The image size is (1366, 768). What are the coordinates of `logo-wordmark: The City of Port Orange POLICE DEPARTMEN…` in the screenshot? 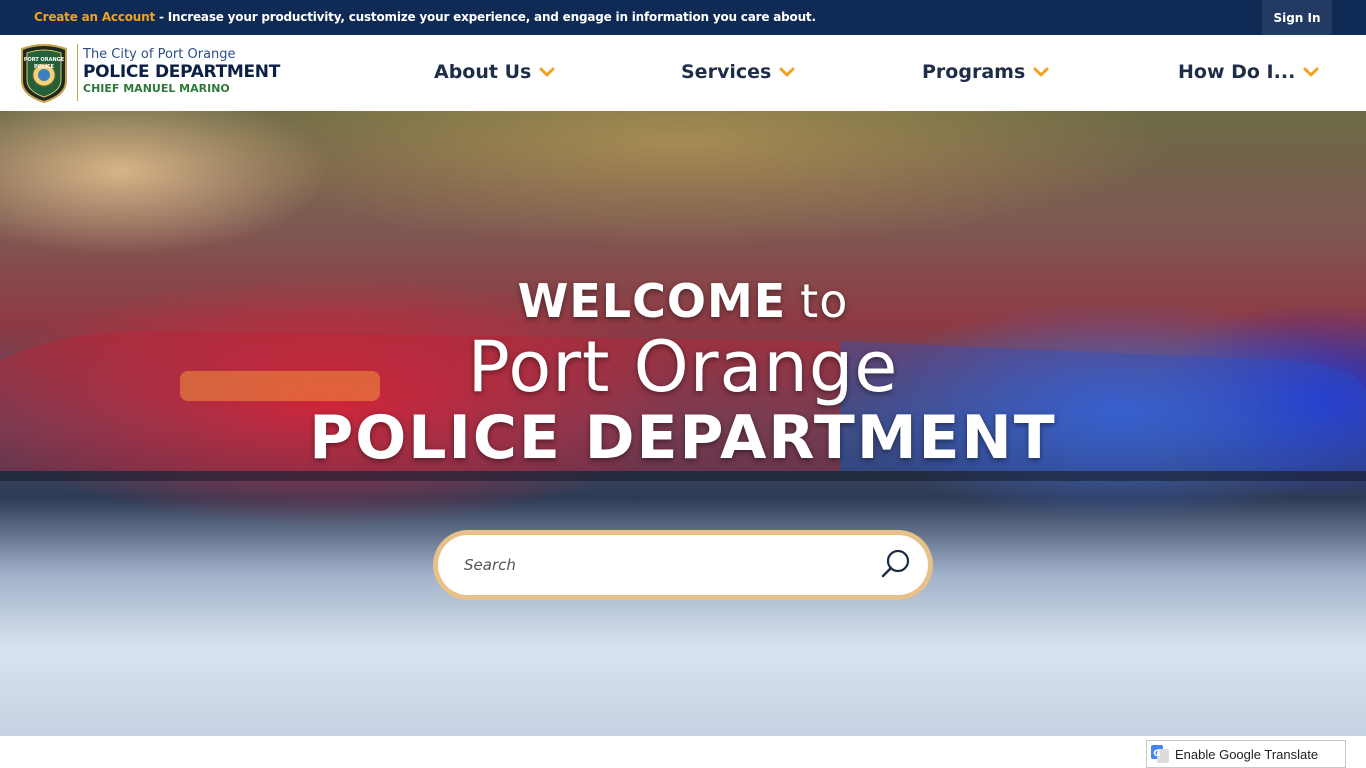 It's located at (181, 71).